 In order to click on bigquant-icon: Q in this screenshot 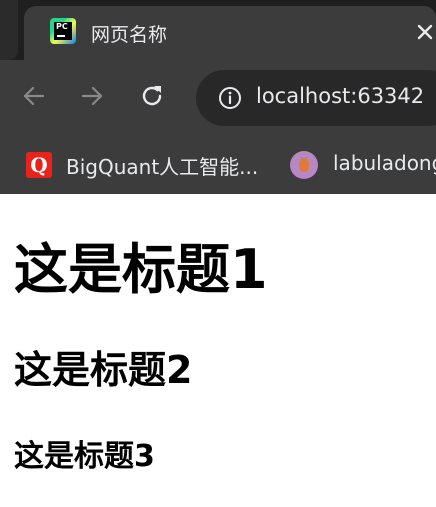, I will do `click(39, 165)`.